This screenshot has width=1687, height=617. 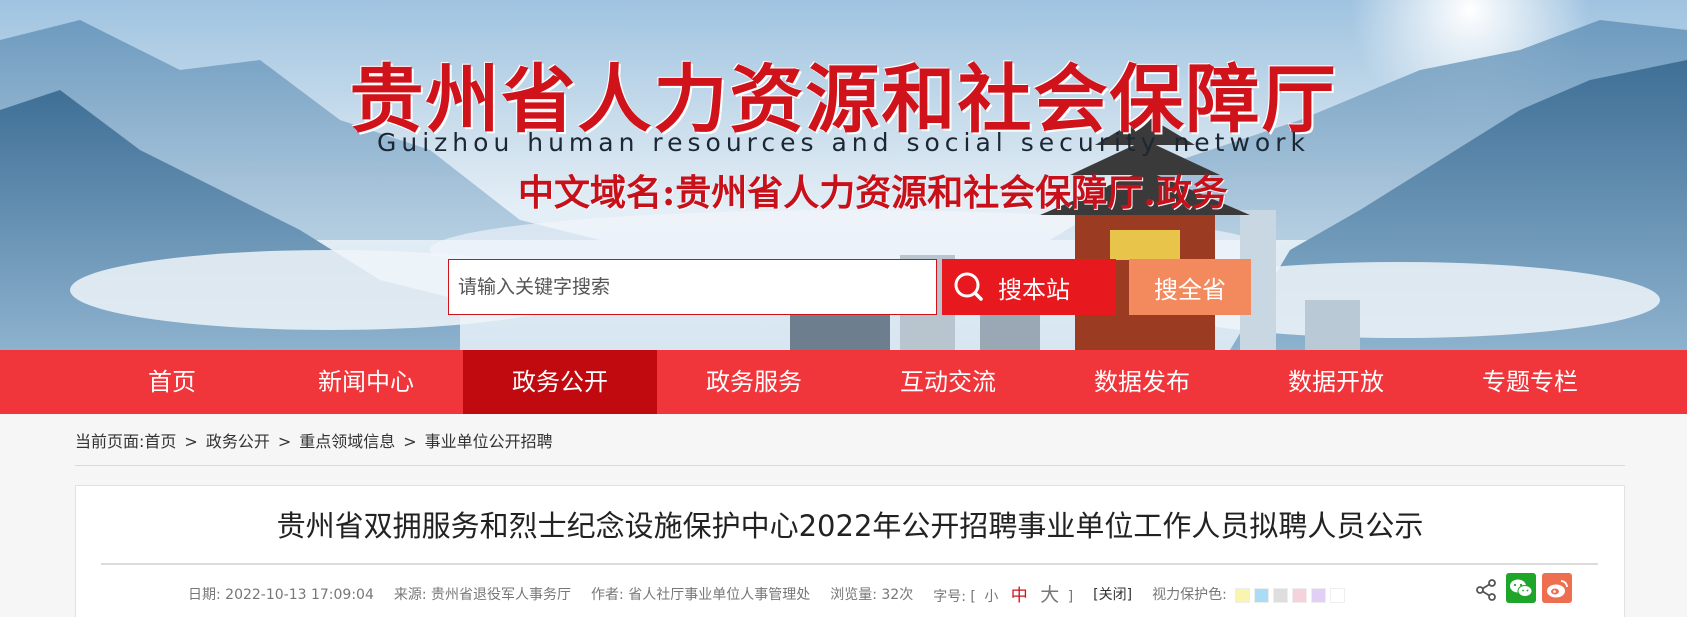 I want to click on wechat-icon, so click(x=1521, y=588).